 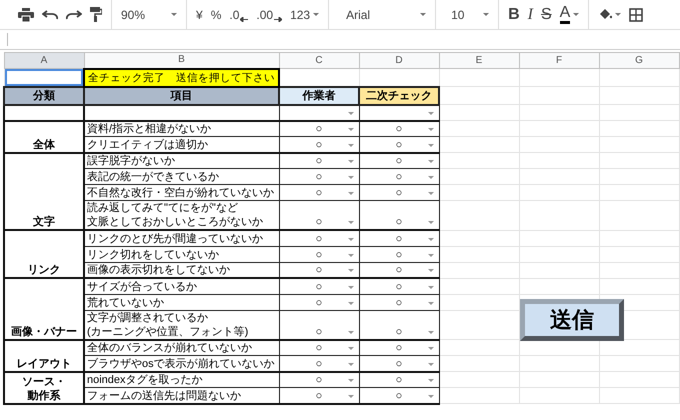 I want to click on bold-button: B, so click(x=514, y=14).